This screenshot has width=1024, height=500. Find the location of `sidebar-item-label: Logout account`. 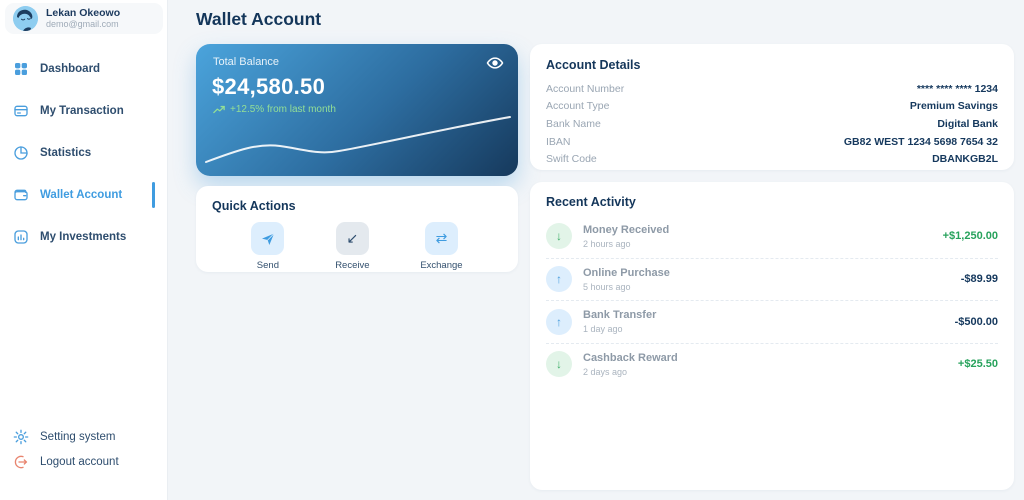

sidebar-item-label: Logout account is located at coordinates (79, 461).